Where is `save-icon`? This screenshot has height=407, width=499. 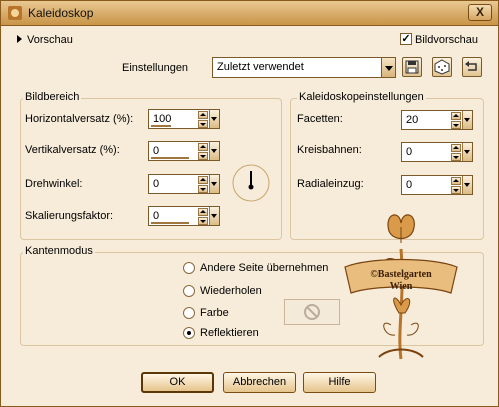
save-icon is located at coordinates (412, 67).